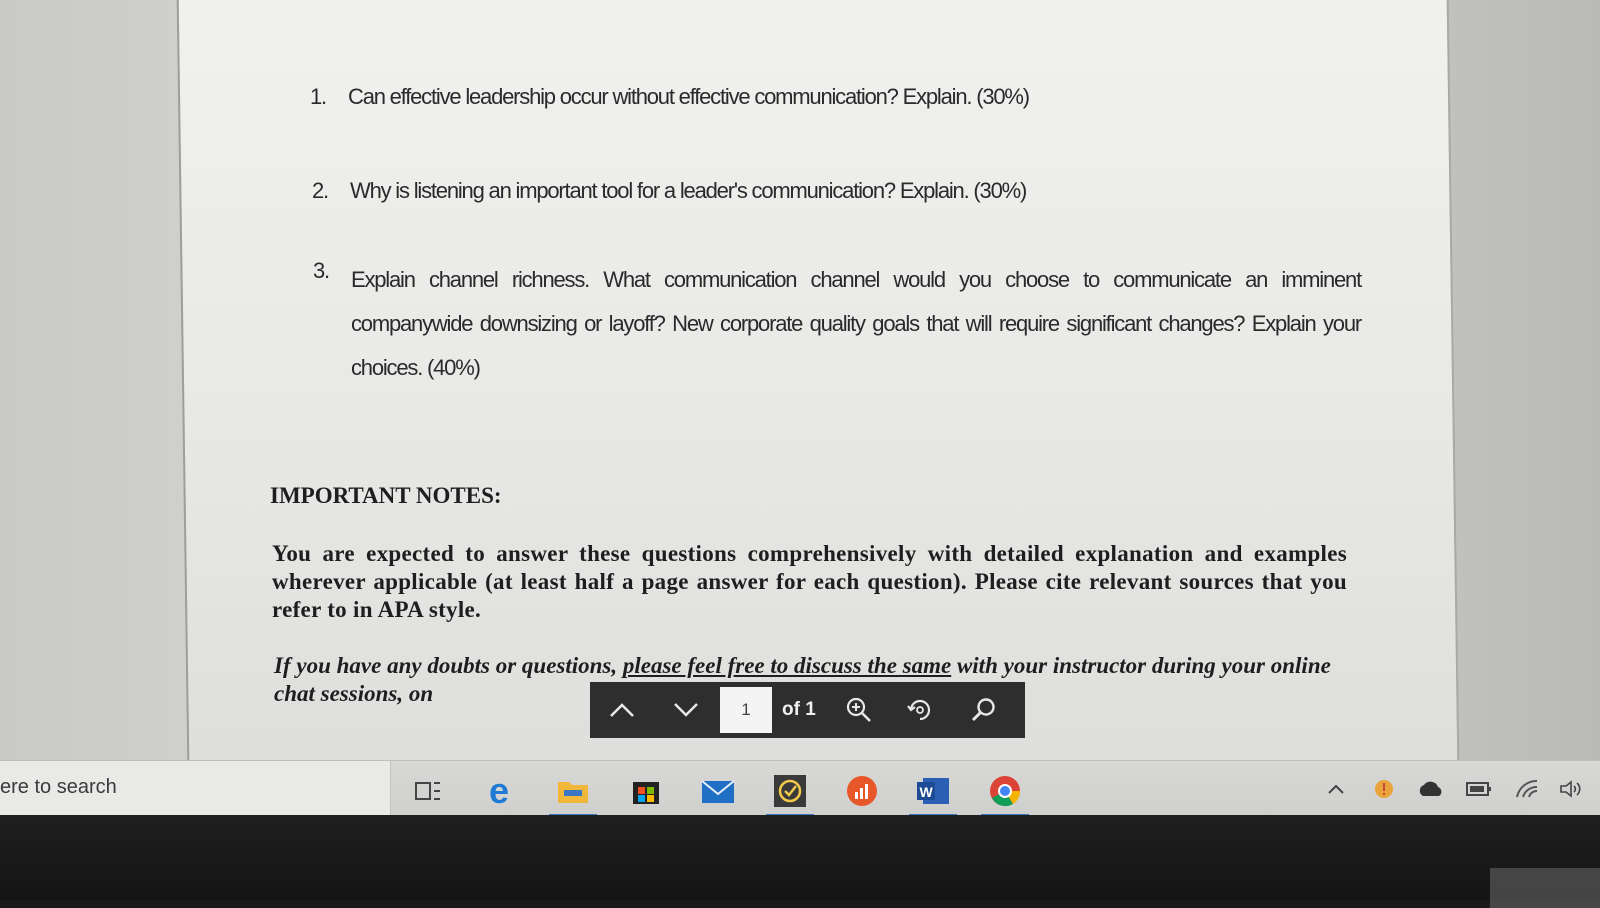 The image size is (1600, 908). Describe the element at coordinates (195, 788) in the screenshot. I see `taskbar-search-box: ere to search` at that location.